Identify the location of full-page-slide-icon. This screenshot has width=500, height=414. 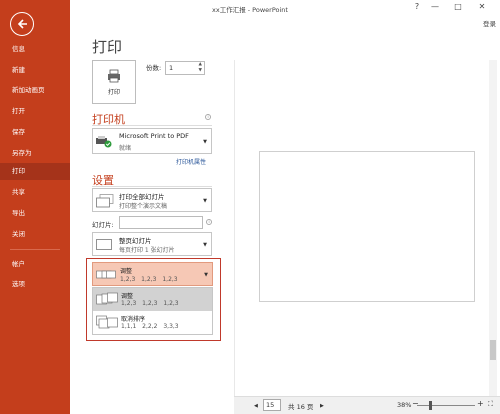
(104, 244).